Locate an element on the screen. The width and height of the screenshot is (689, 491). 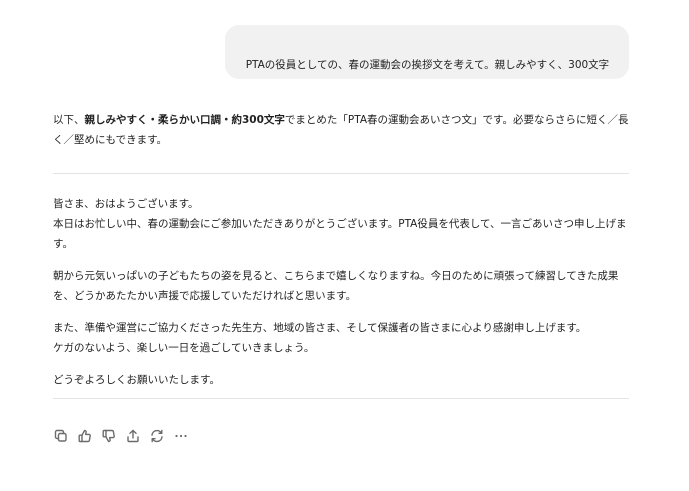
more-icon is located at coordinates (181, 436).